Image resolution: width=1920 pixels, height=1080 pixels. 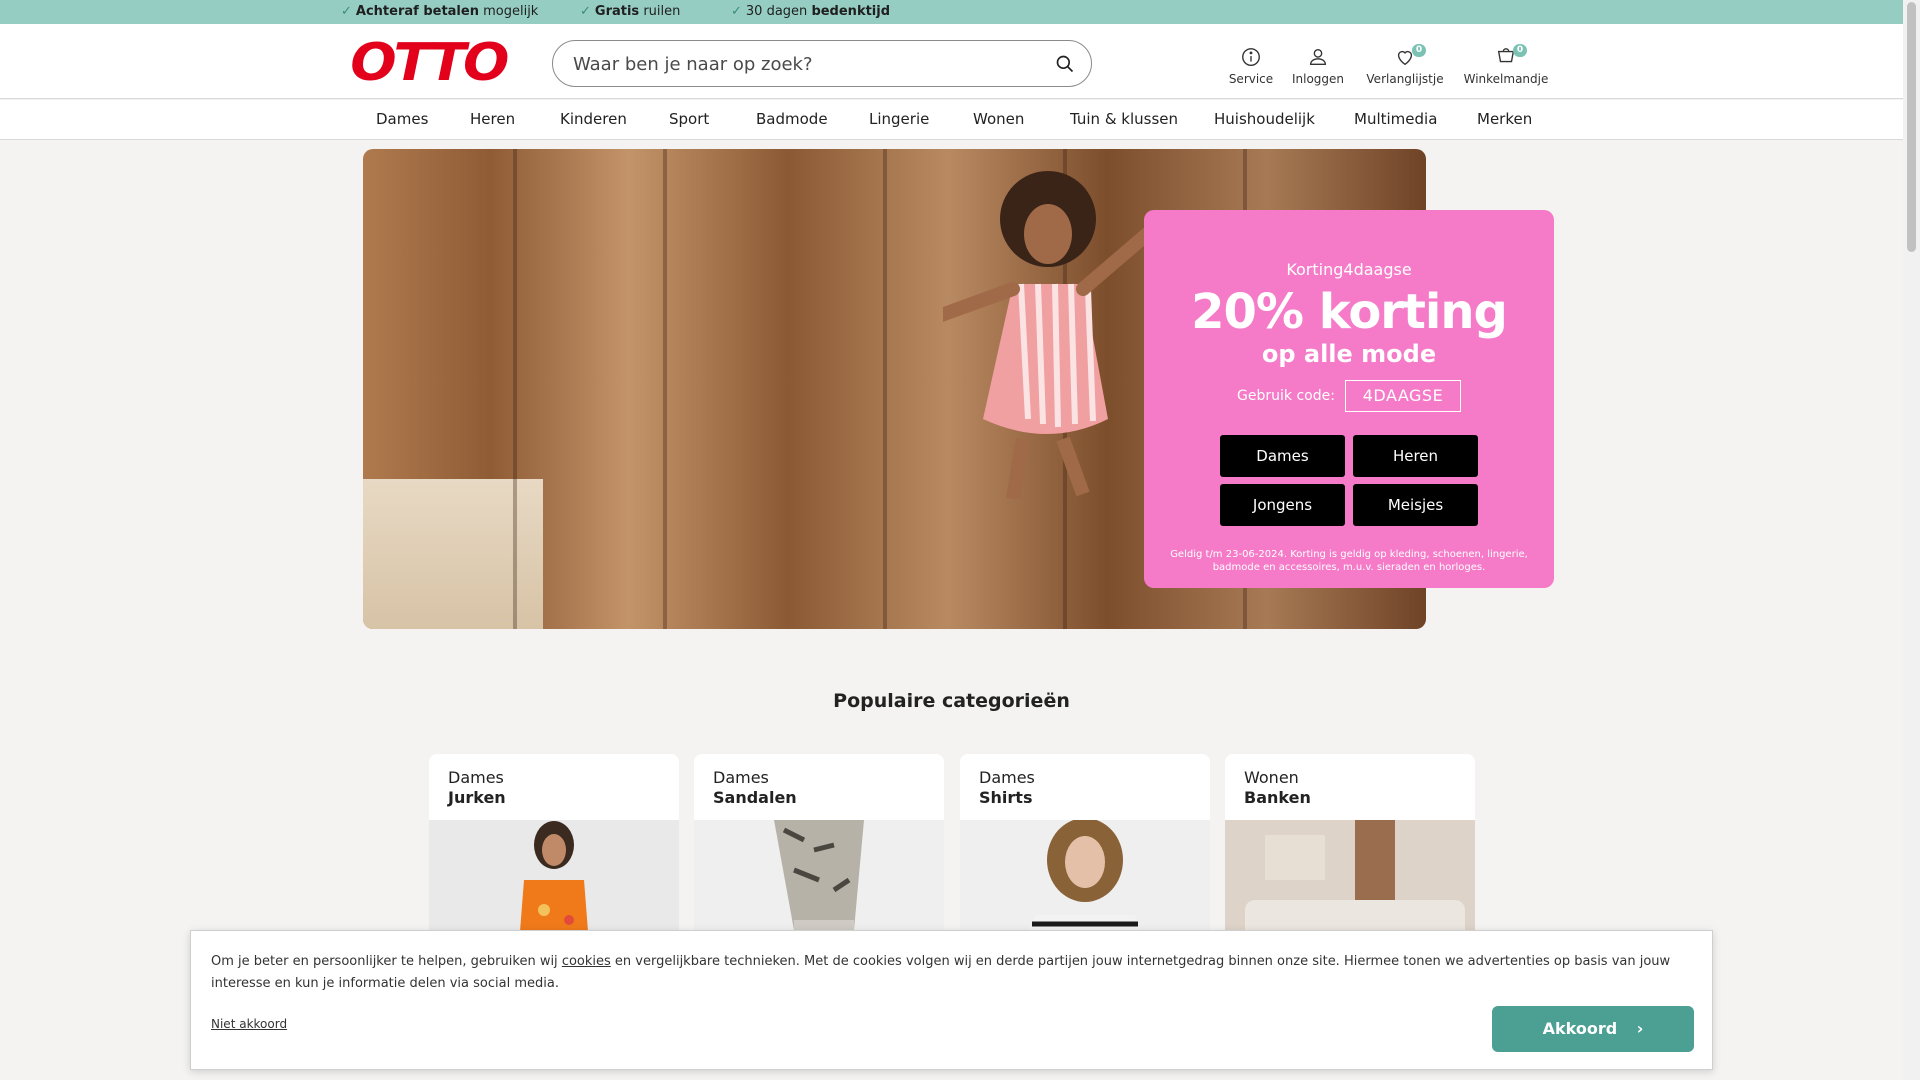 I want to click on nav-item-tuin-klussen: Tuin & klussen, so click(x=1124, y=119).